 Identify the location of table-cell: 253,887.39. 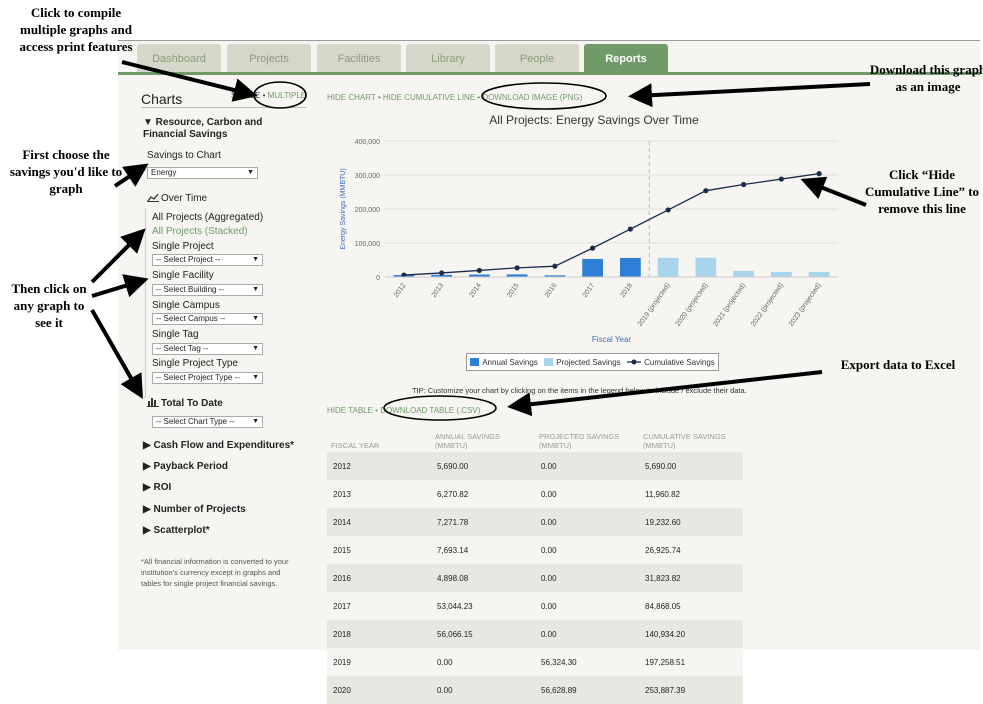
(691, 690).